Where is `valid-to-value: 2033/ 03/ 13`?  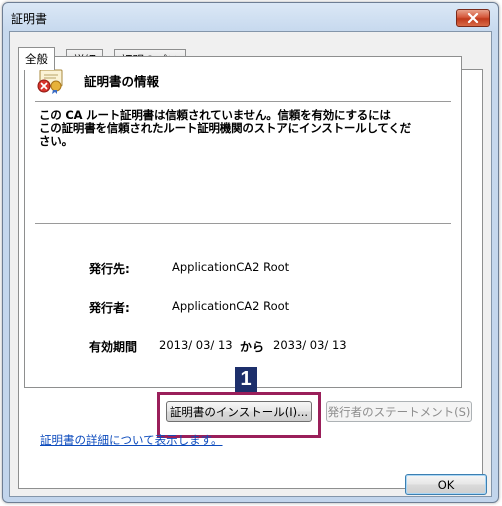
valid-to-value: 2033/ 03/ 13 is located at coordinates (310, 345).